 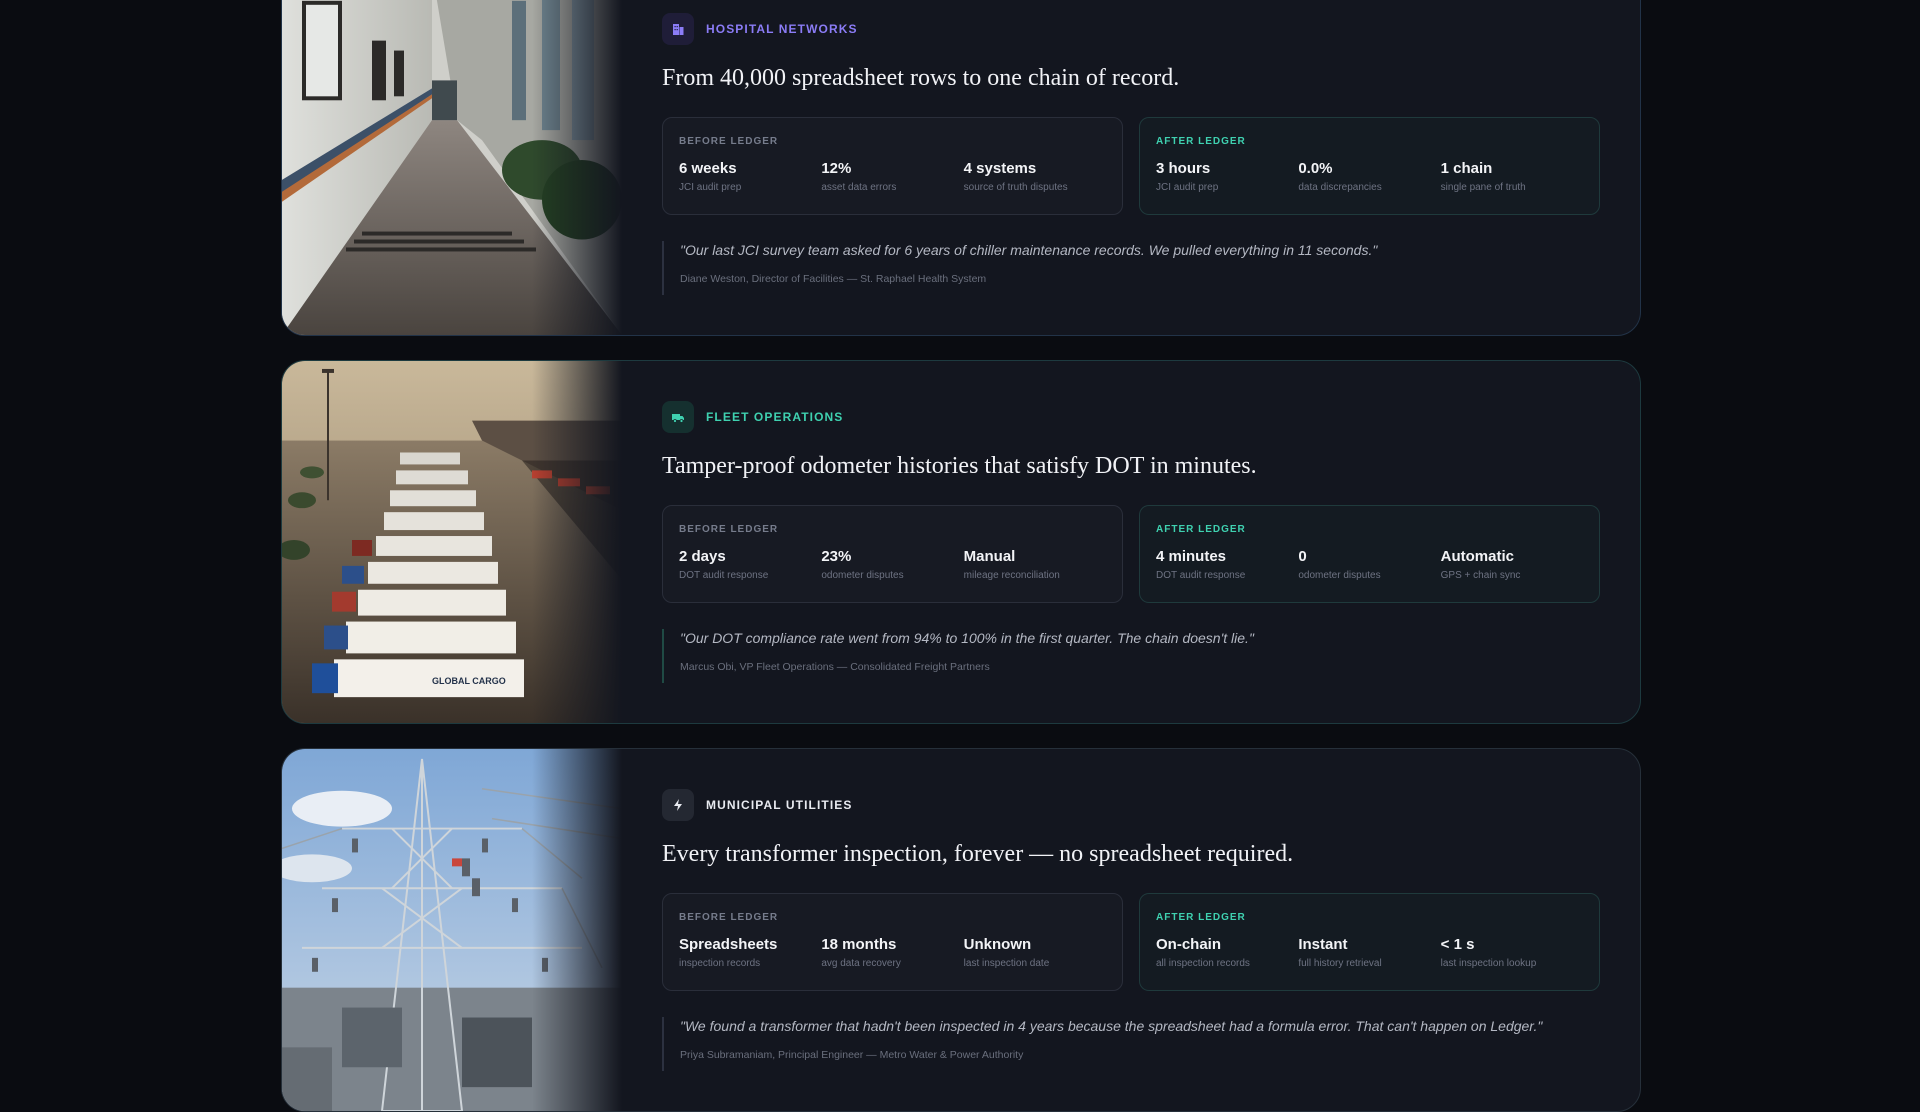 I want to click on hospital-corridor-photo, so click(x=452, y=167).